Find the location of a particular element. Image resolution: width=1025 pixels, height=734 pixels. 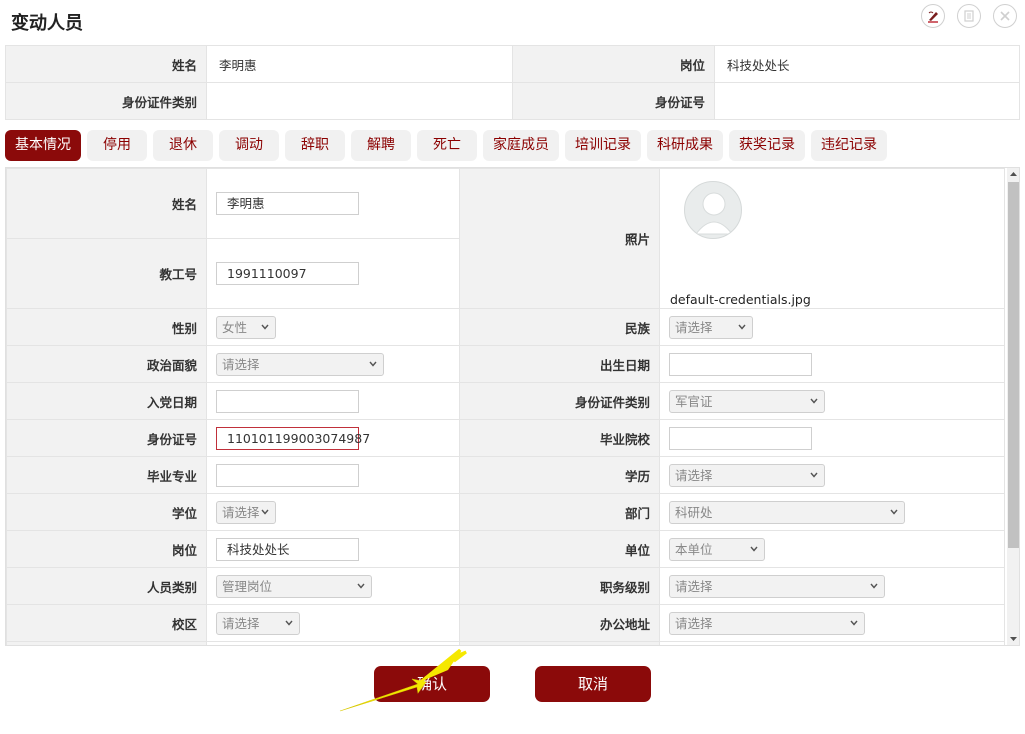

tab-transfer: 调动 is located at coordinates (249, 145).